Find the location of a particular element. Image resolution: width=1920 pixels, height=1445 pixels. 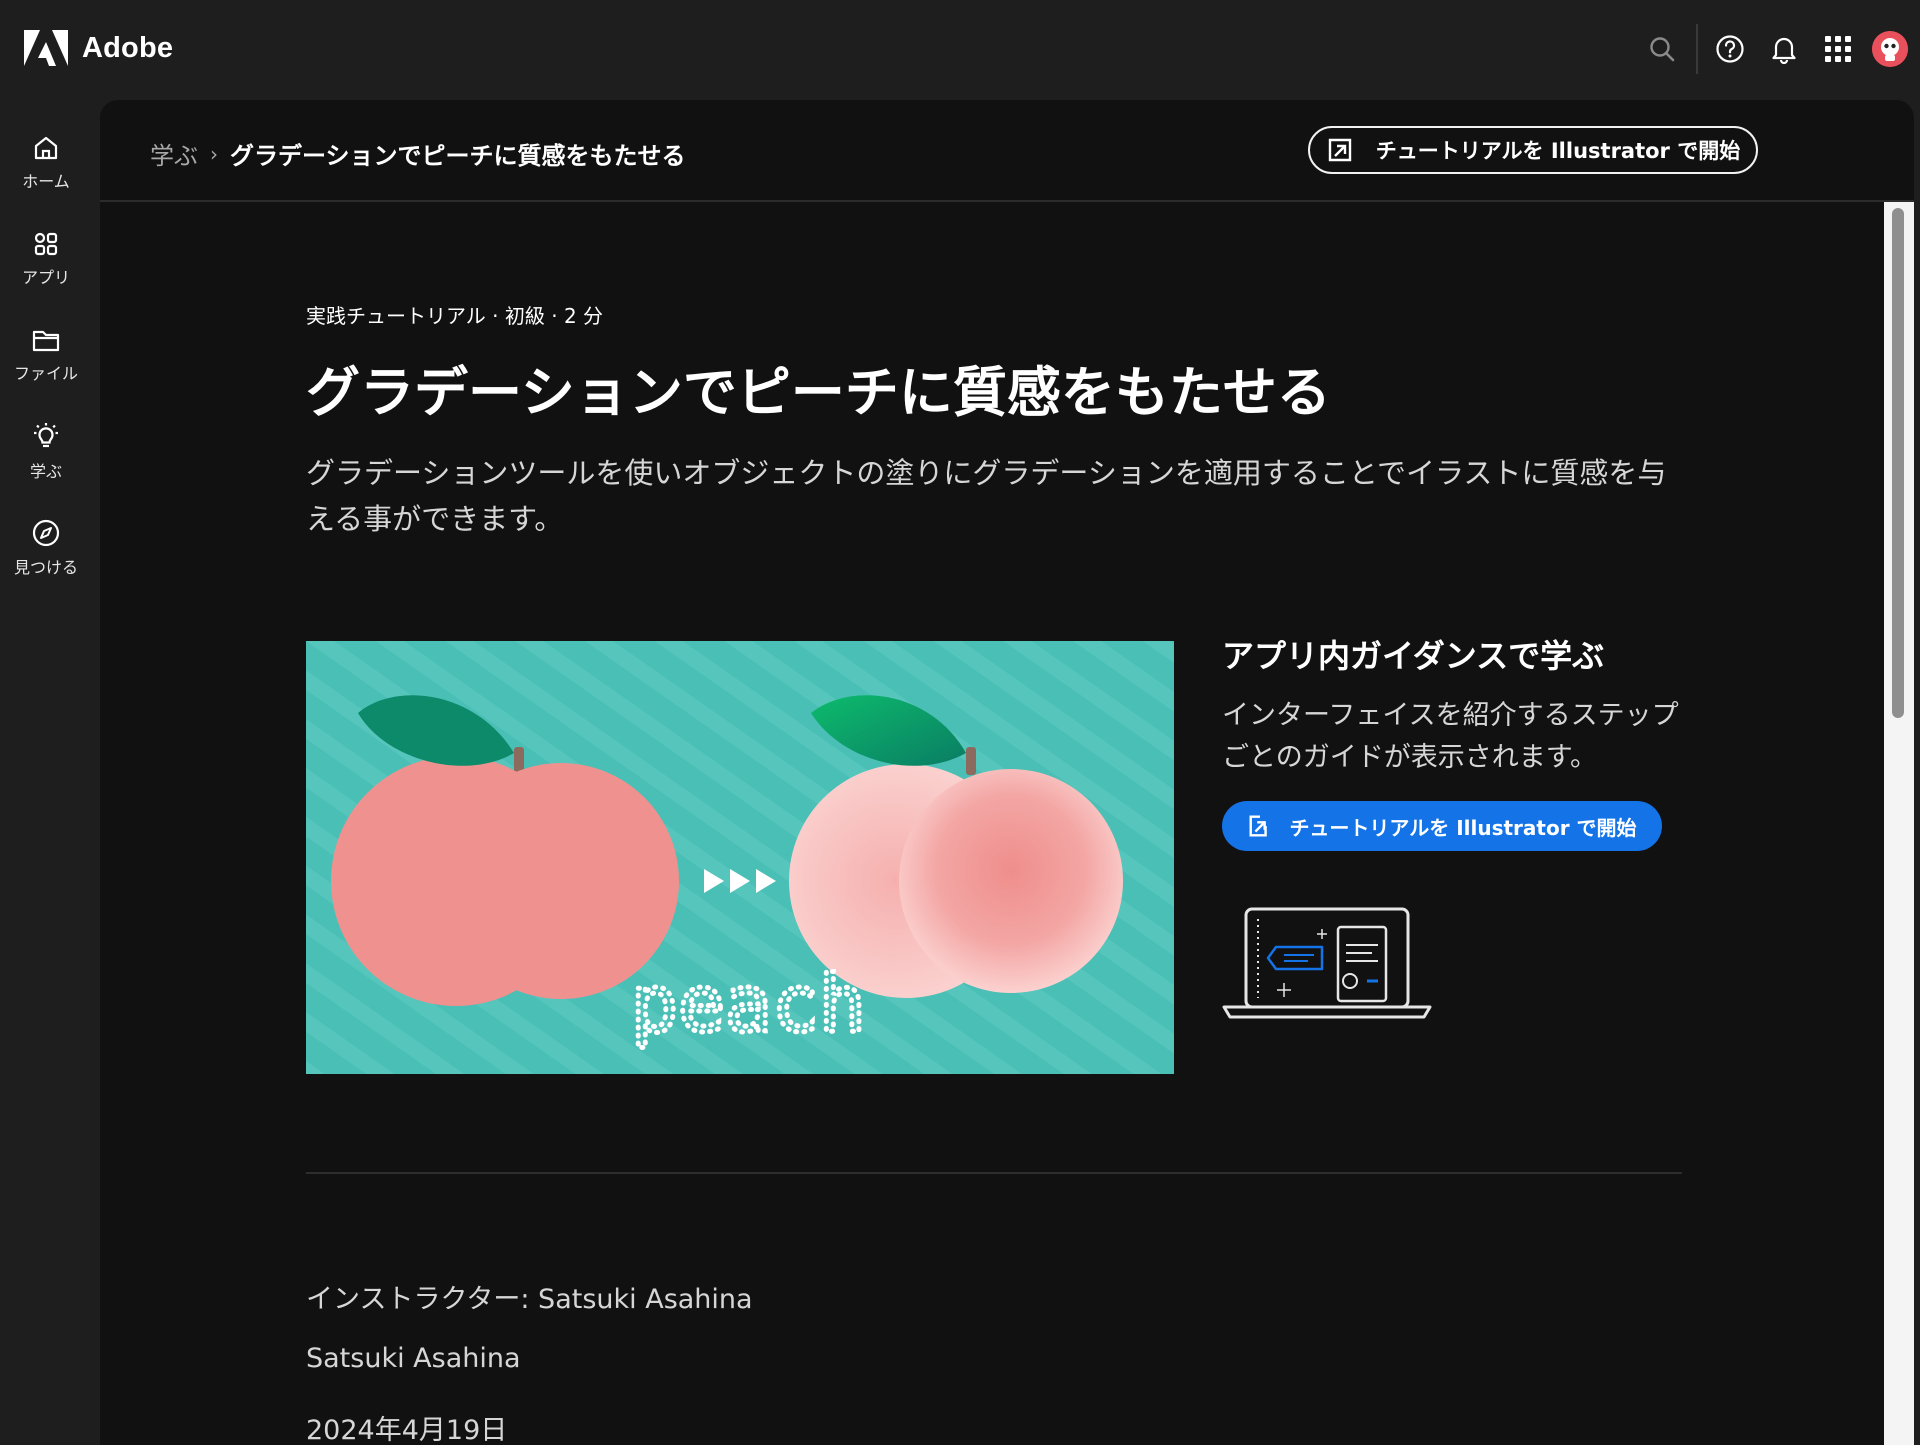

left-nav-rail: ホーム アプリ ファイル 学ぶ 見つける is located at coordinates (50, 771).